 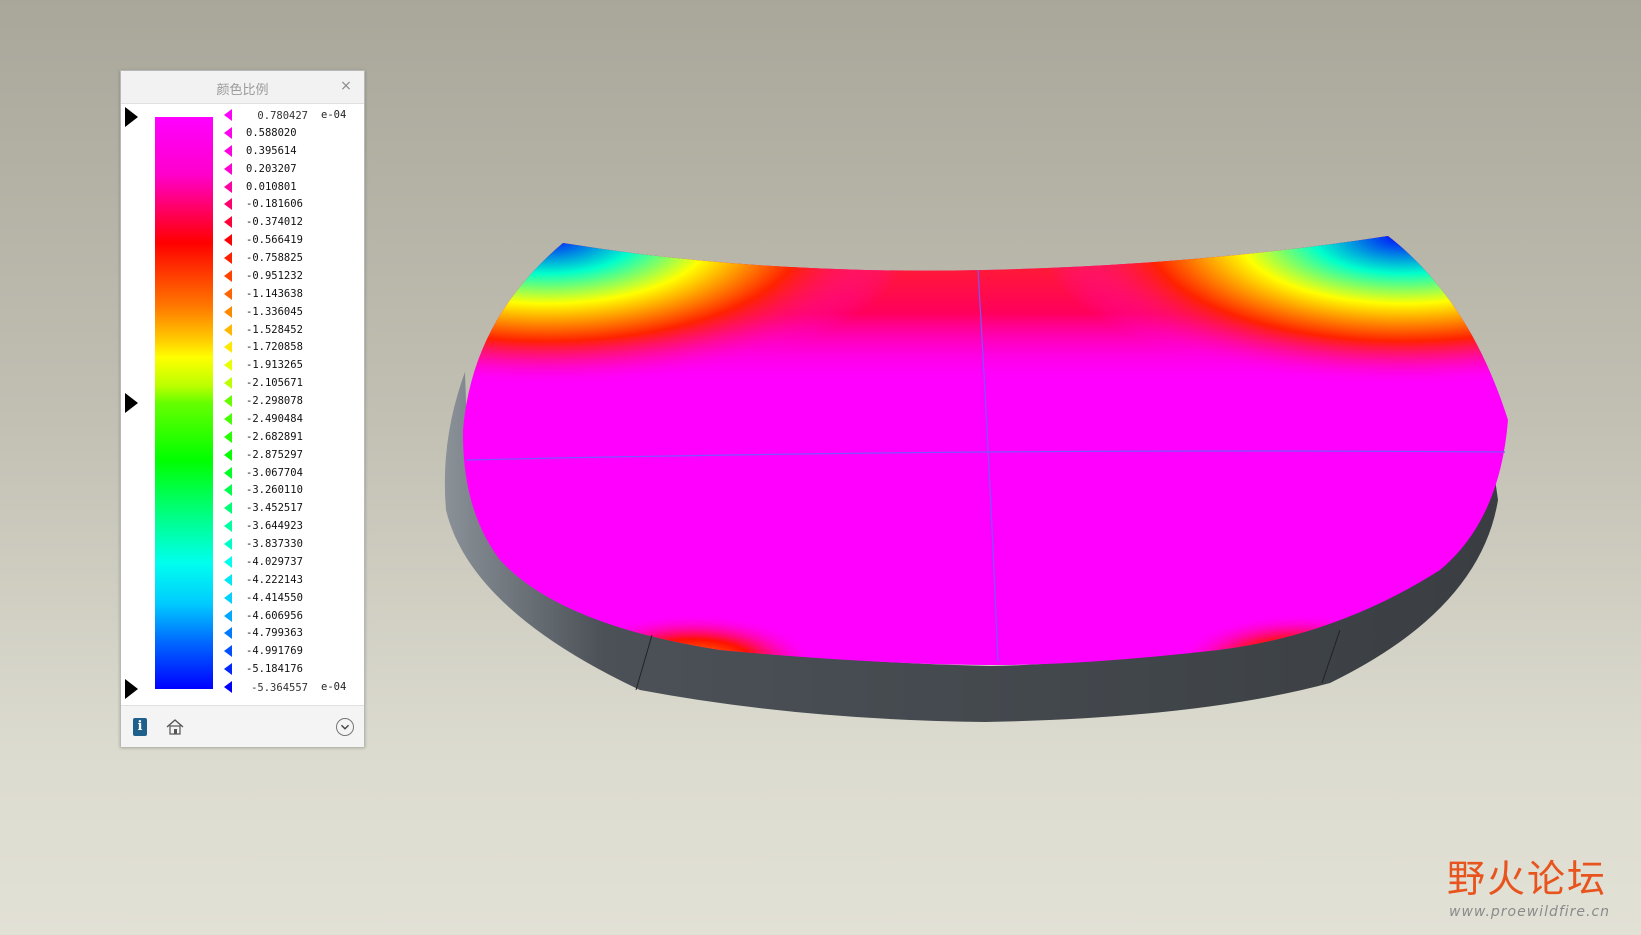 What do you see at coordinates (1527, 879) in the screenshot?
I see `watermark-text: 野火论坛` at bounding box center [1527, 879].